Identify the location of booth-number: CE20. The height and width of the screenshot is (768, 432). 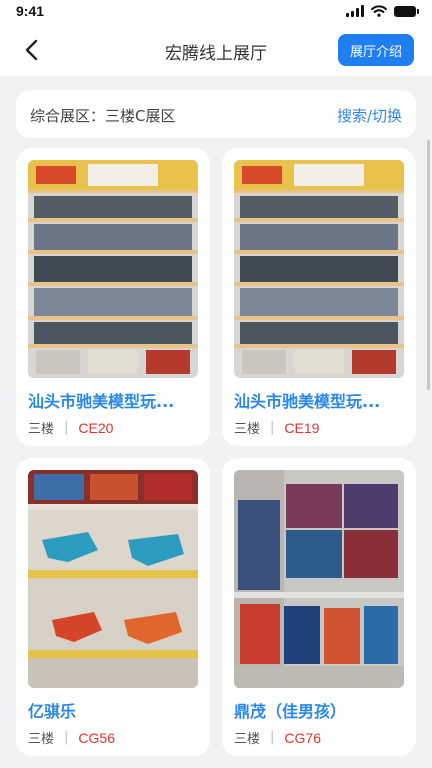
(96, 427).